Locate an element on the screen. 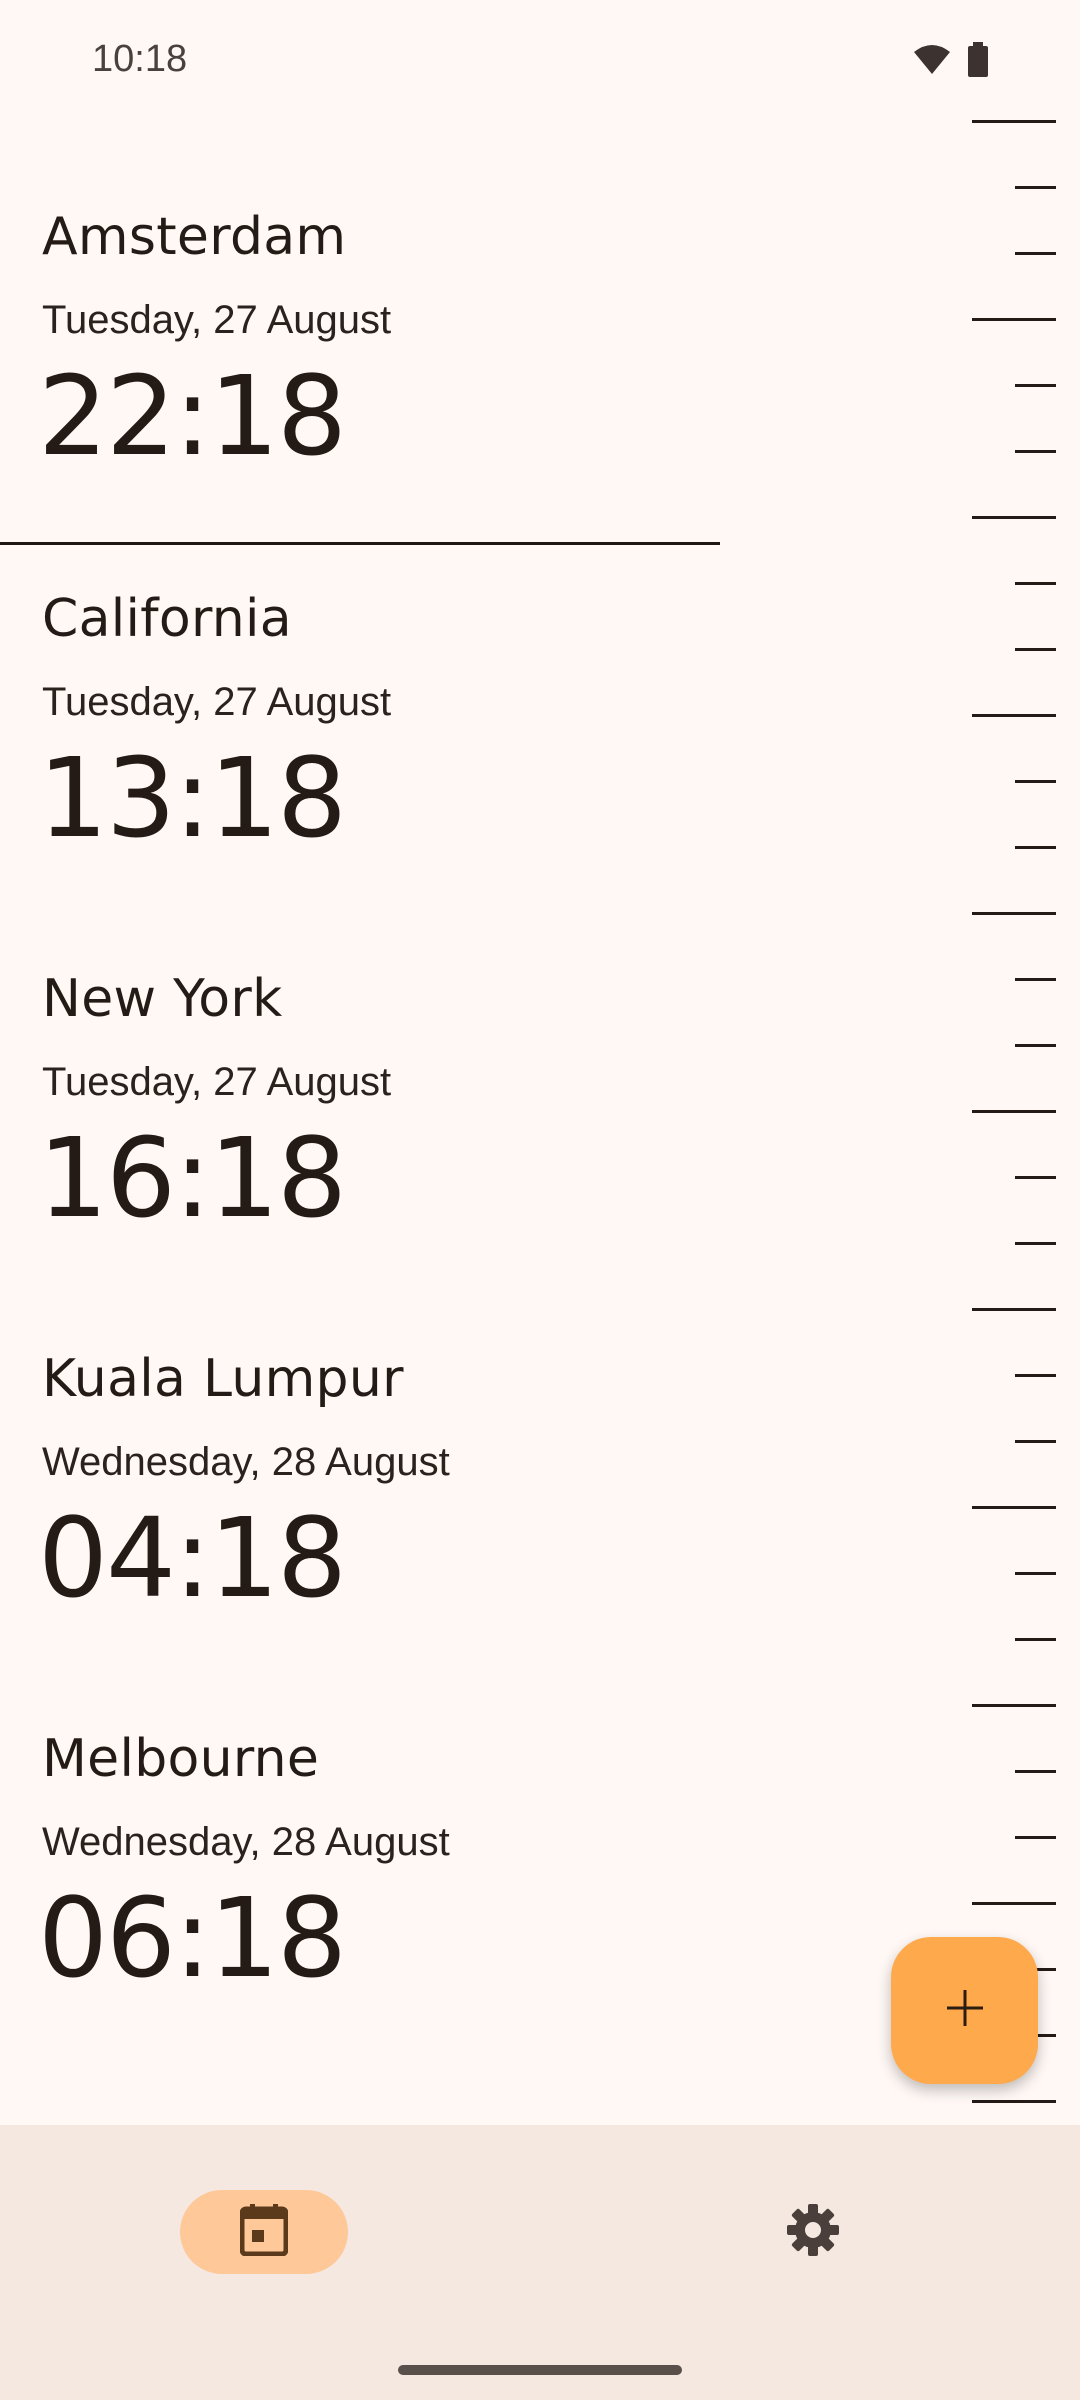 The height and width of the screenshot is (2400, 1080). nav-item-settings is located at coordinates (813, 2232).